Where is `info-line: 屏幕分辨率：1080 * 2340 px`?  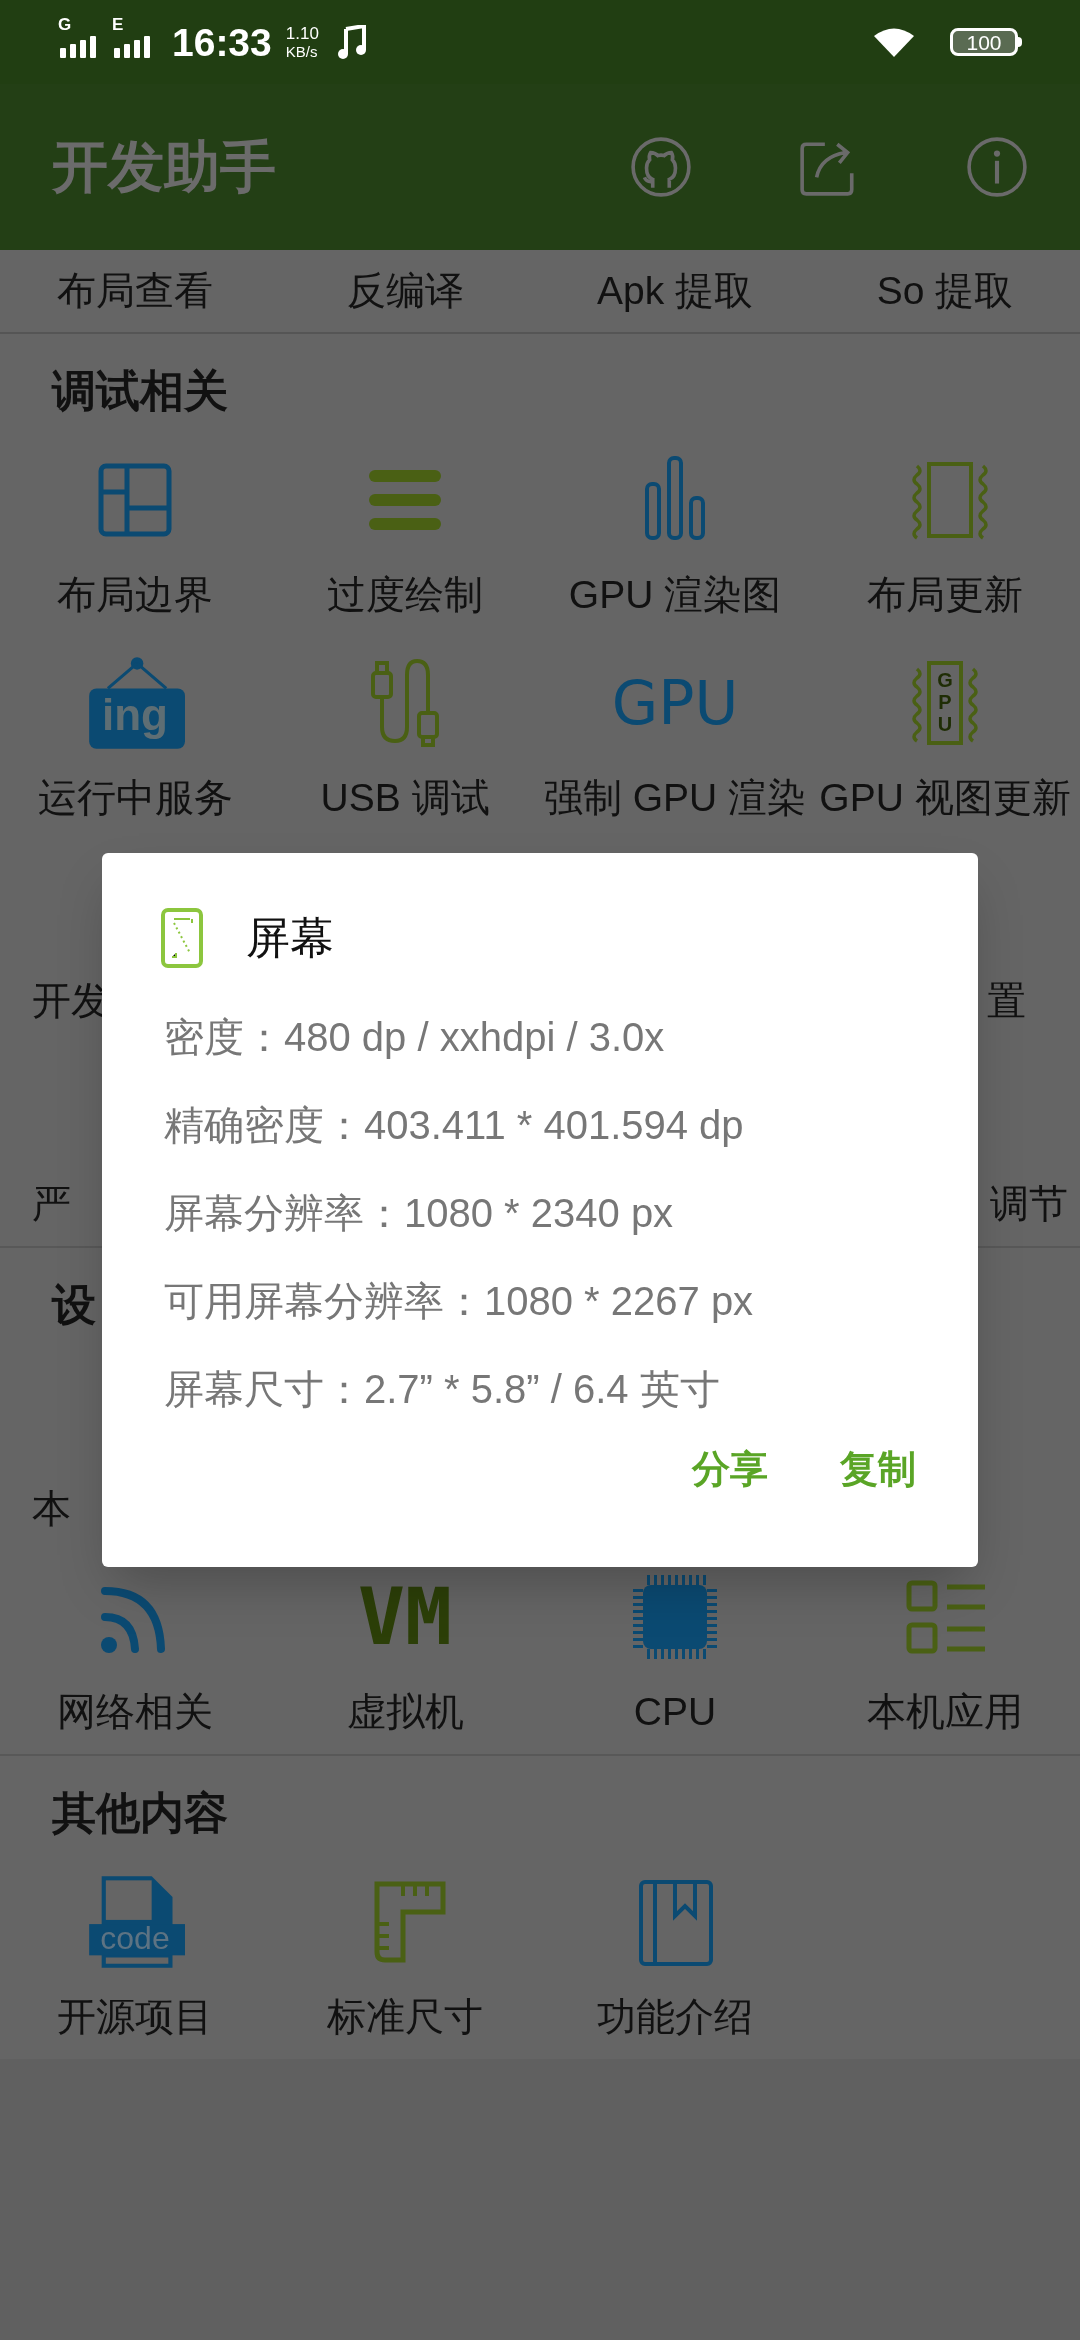
info-line: 屏幕分辨率：1080 * 2340 px is located at coordinates (419, 1213).